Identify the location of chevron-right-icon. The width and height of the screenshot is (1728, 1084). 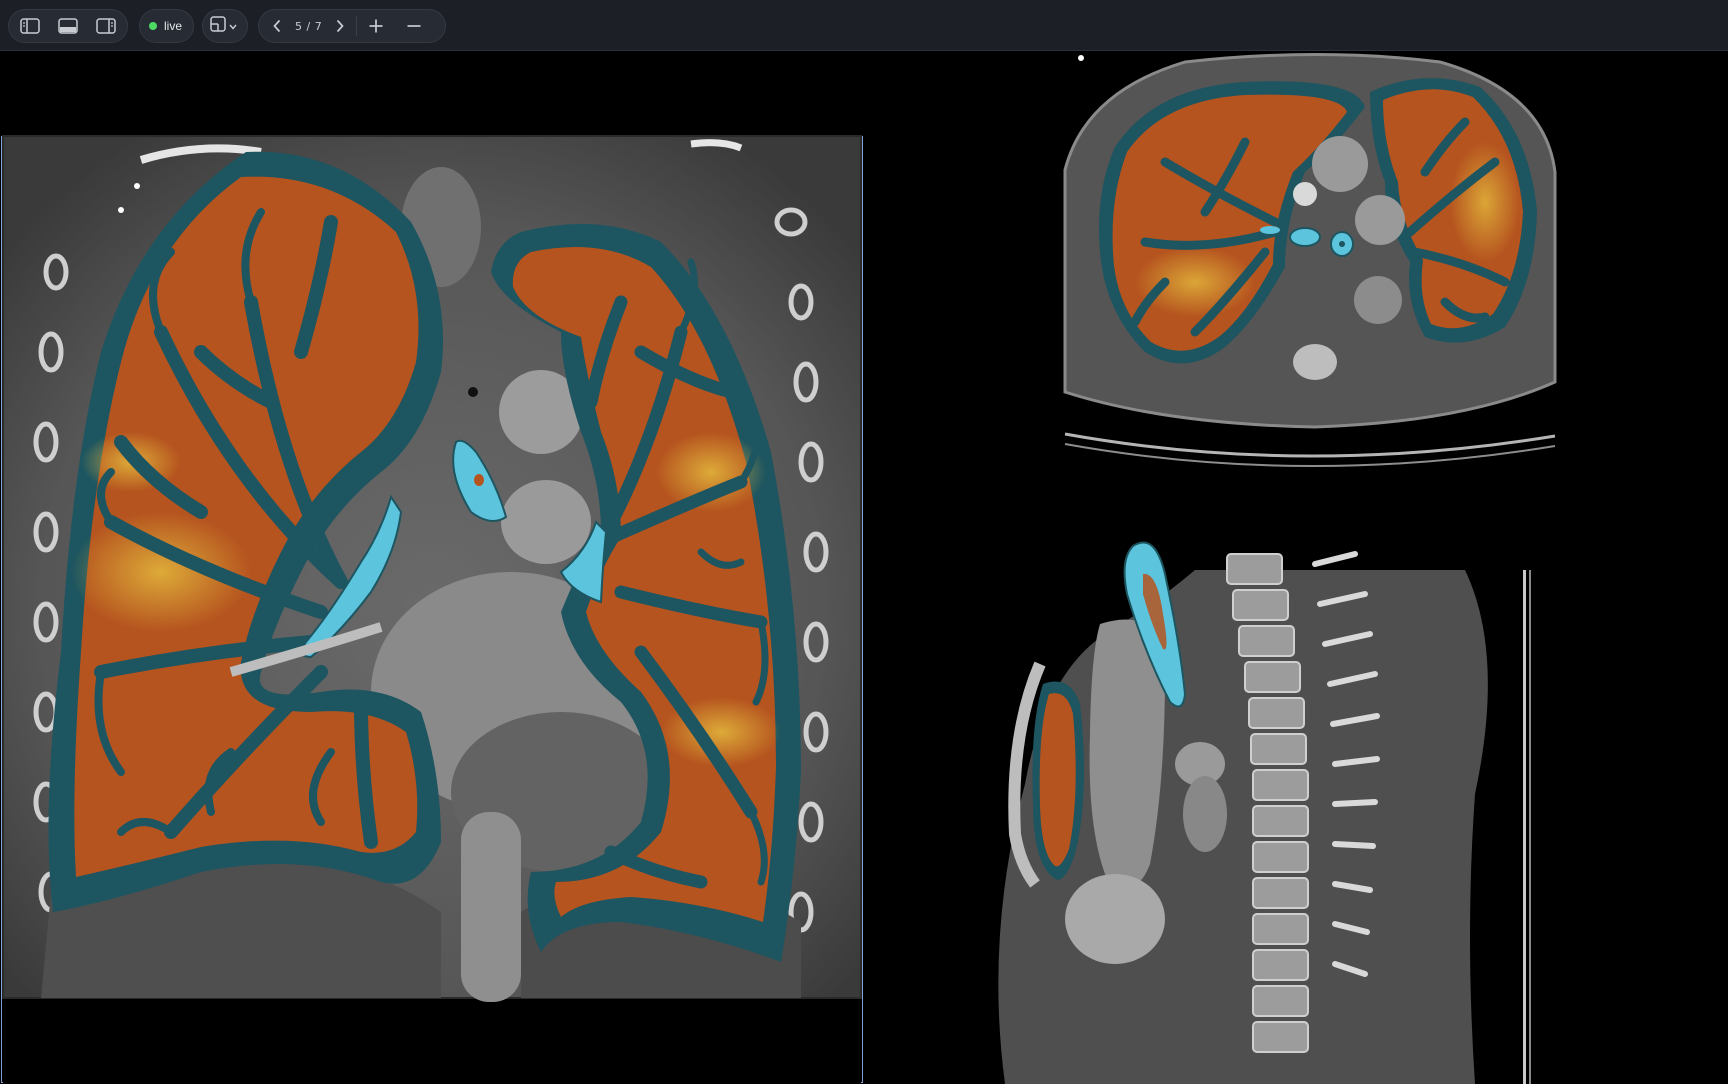
(340, 26).